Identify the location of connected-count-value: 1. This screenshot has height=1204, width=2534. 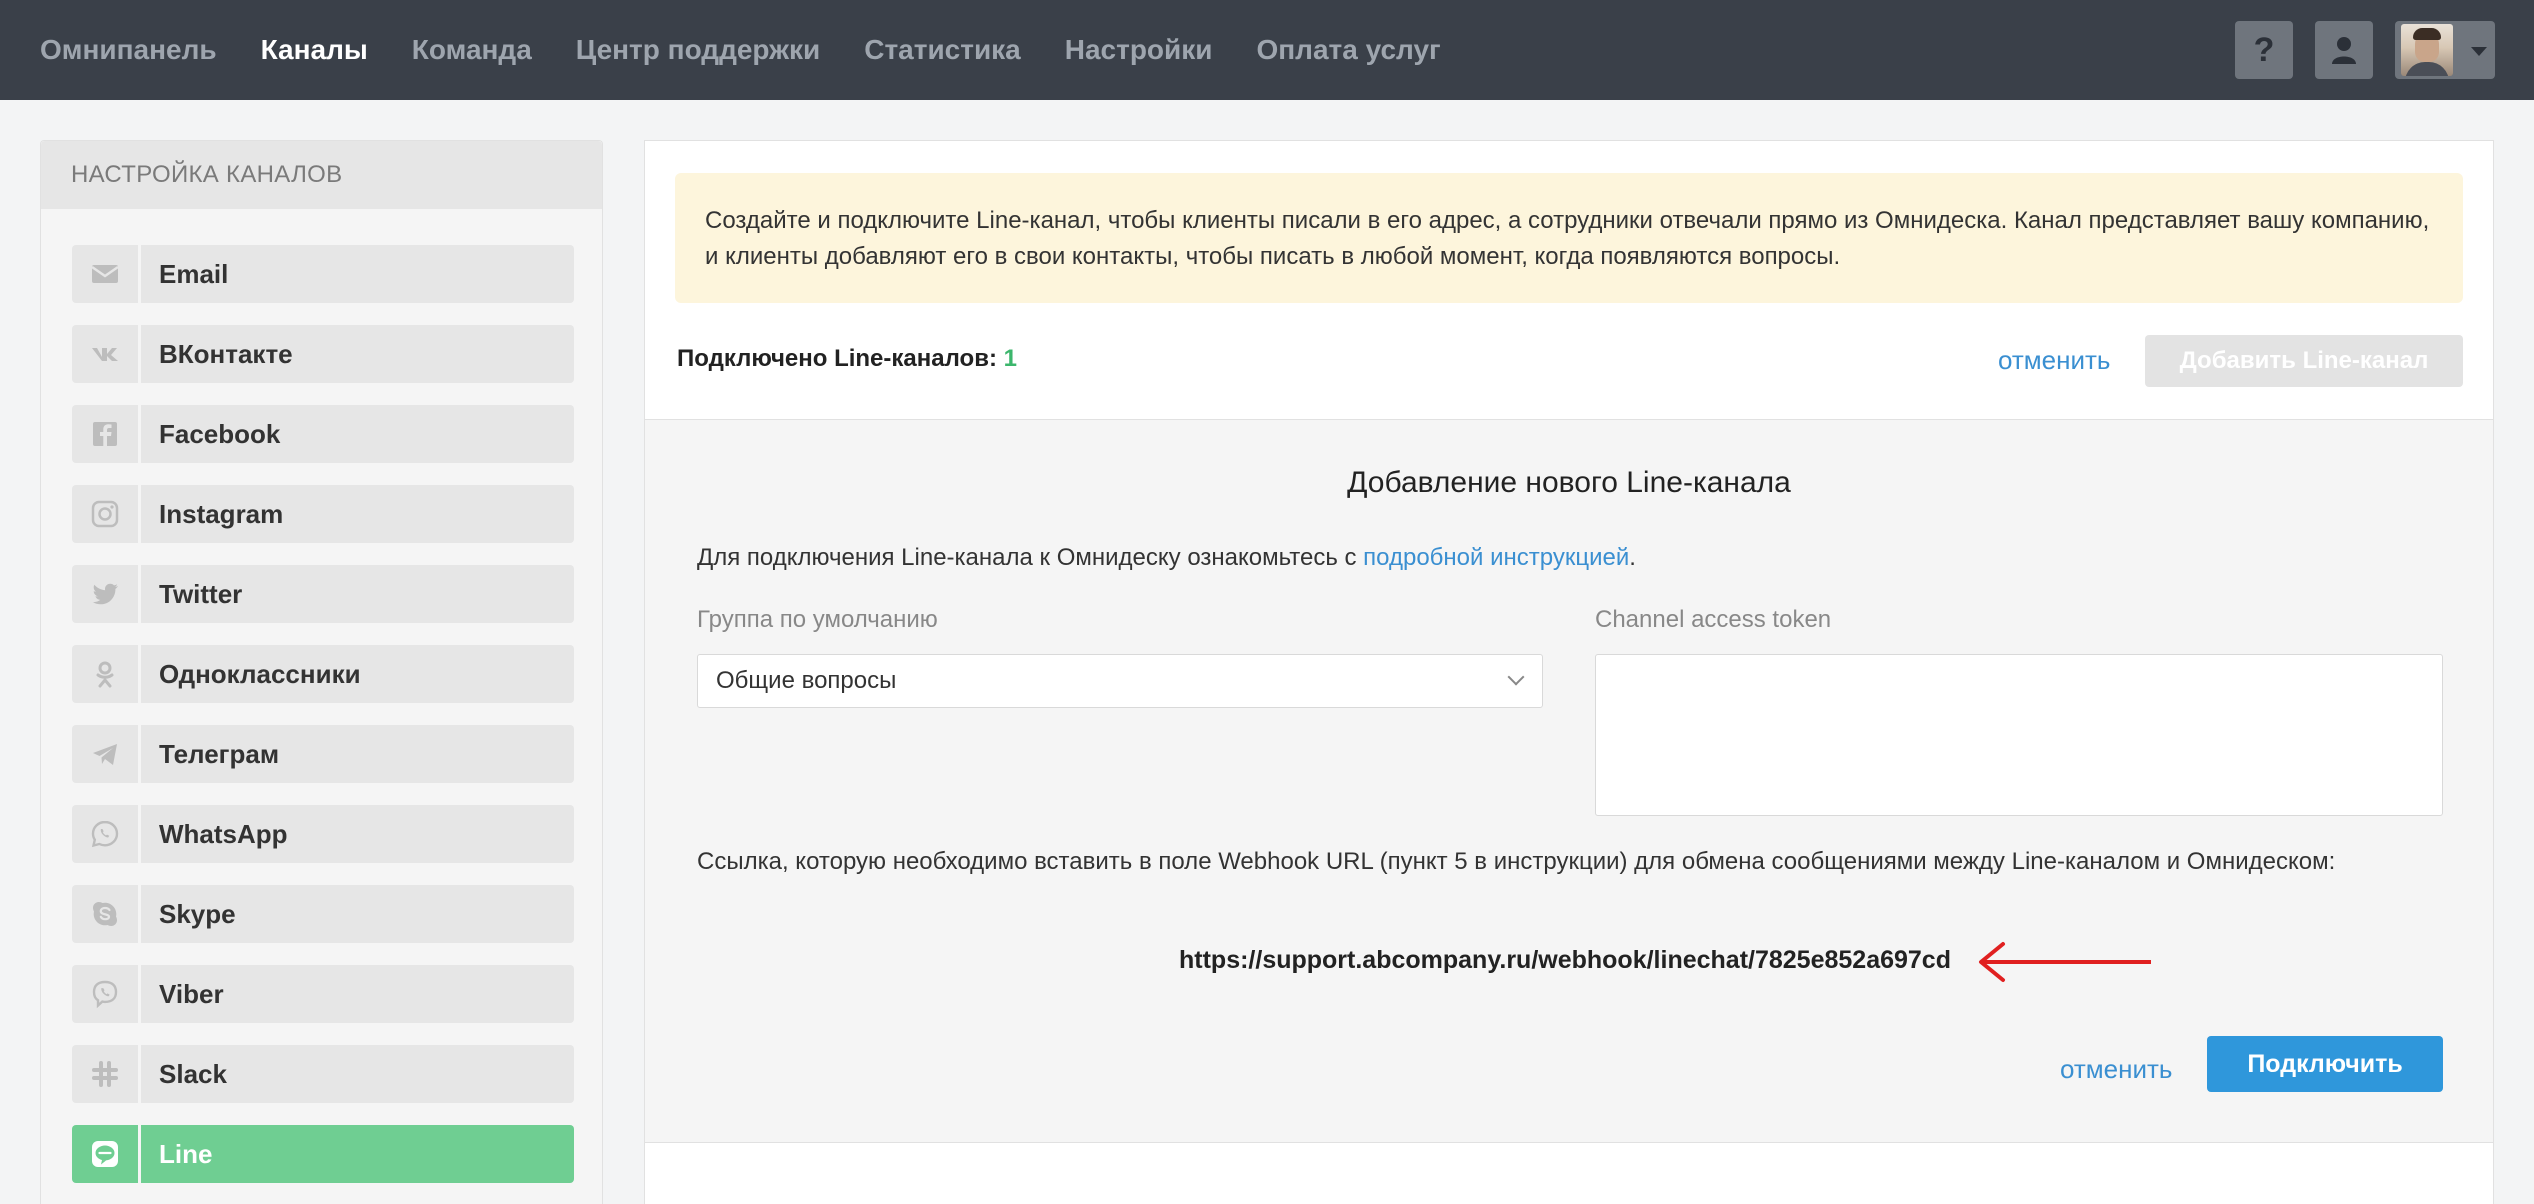
(1010, 358).